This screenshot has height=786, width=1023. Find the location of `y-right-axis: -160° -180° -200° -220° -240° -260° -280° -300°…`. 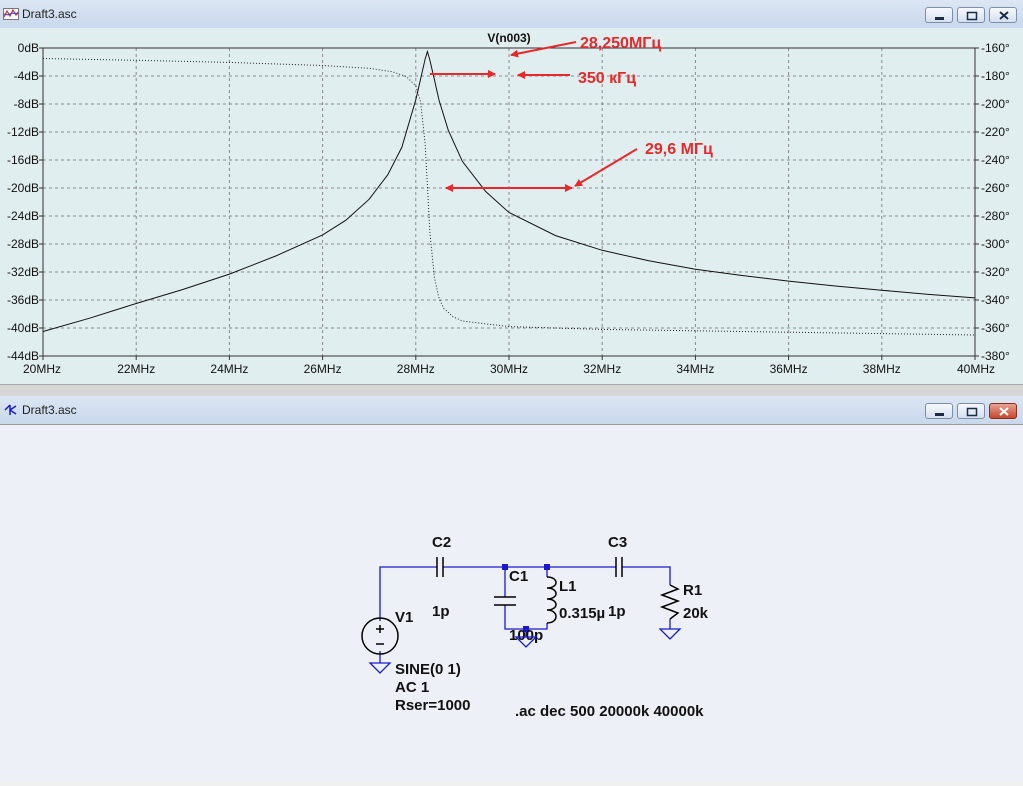

y-right-axis: -160° -180° -200° -220° -240° -260° -280° -300°… is located at coordinates (992, 202).